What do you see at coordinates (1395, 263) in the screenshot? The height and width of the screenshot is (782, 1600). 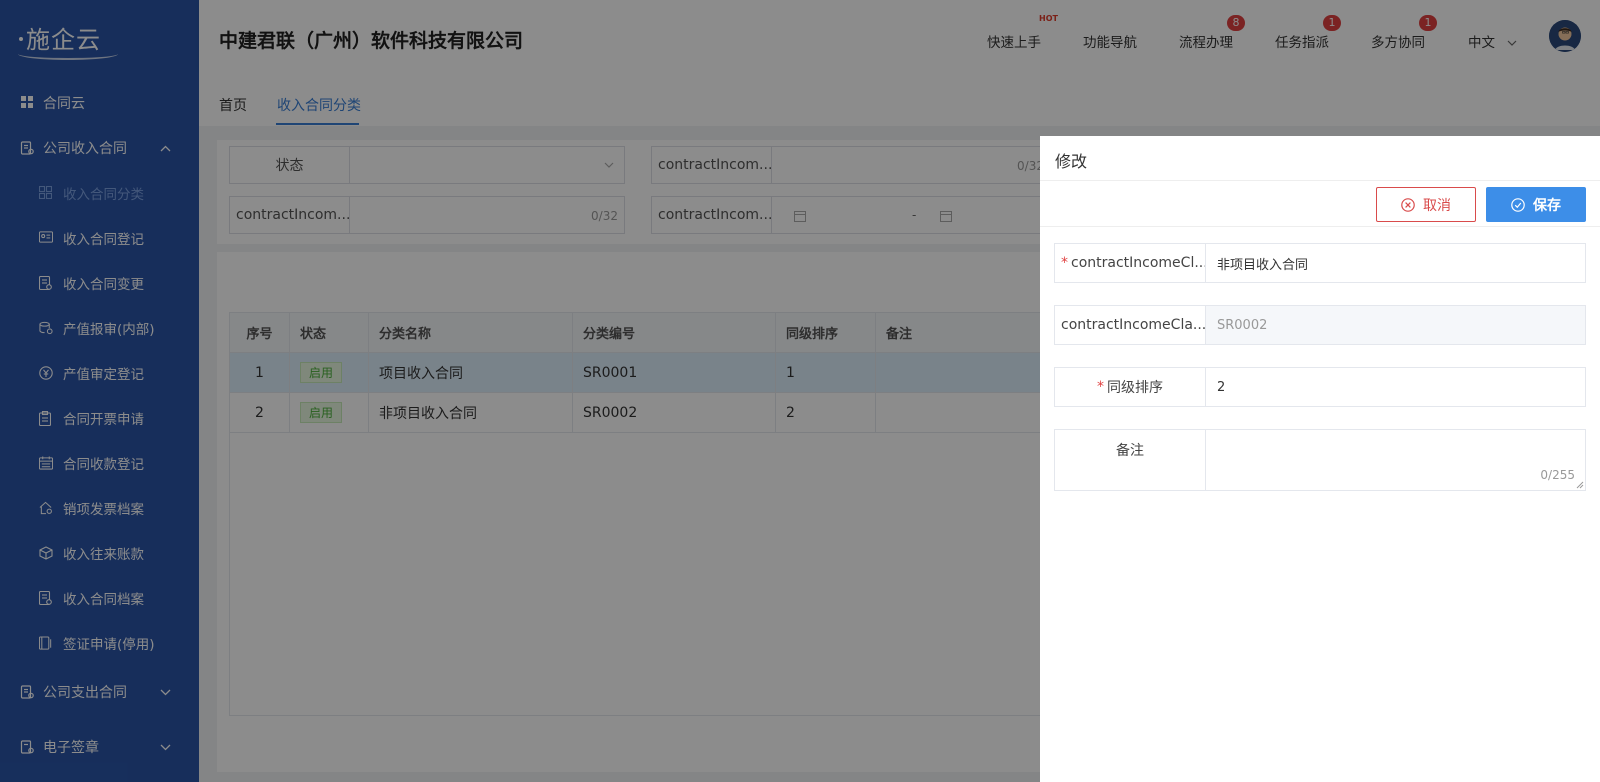 I see `category-name-input: 非项目收入合同` at bounding box center [1395, 263].